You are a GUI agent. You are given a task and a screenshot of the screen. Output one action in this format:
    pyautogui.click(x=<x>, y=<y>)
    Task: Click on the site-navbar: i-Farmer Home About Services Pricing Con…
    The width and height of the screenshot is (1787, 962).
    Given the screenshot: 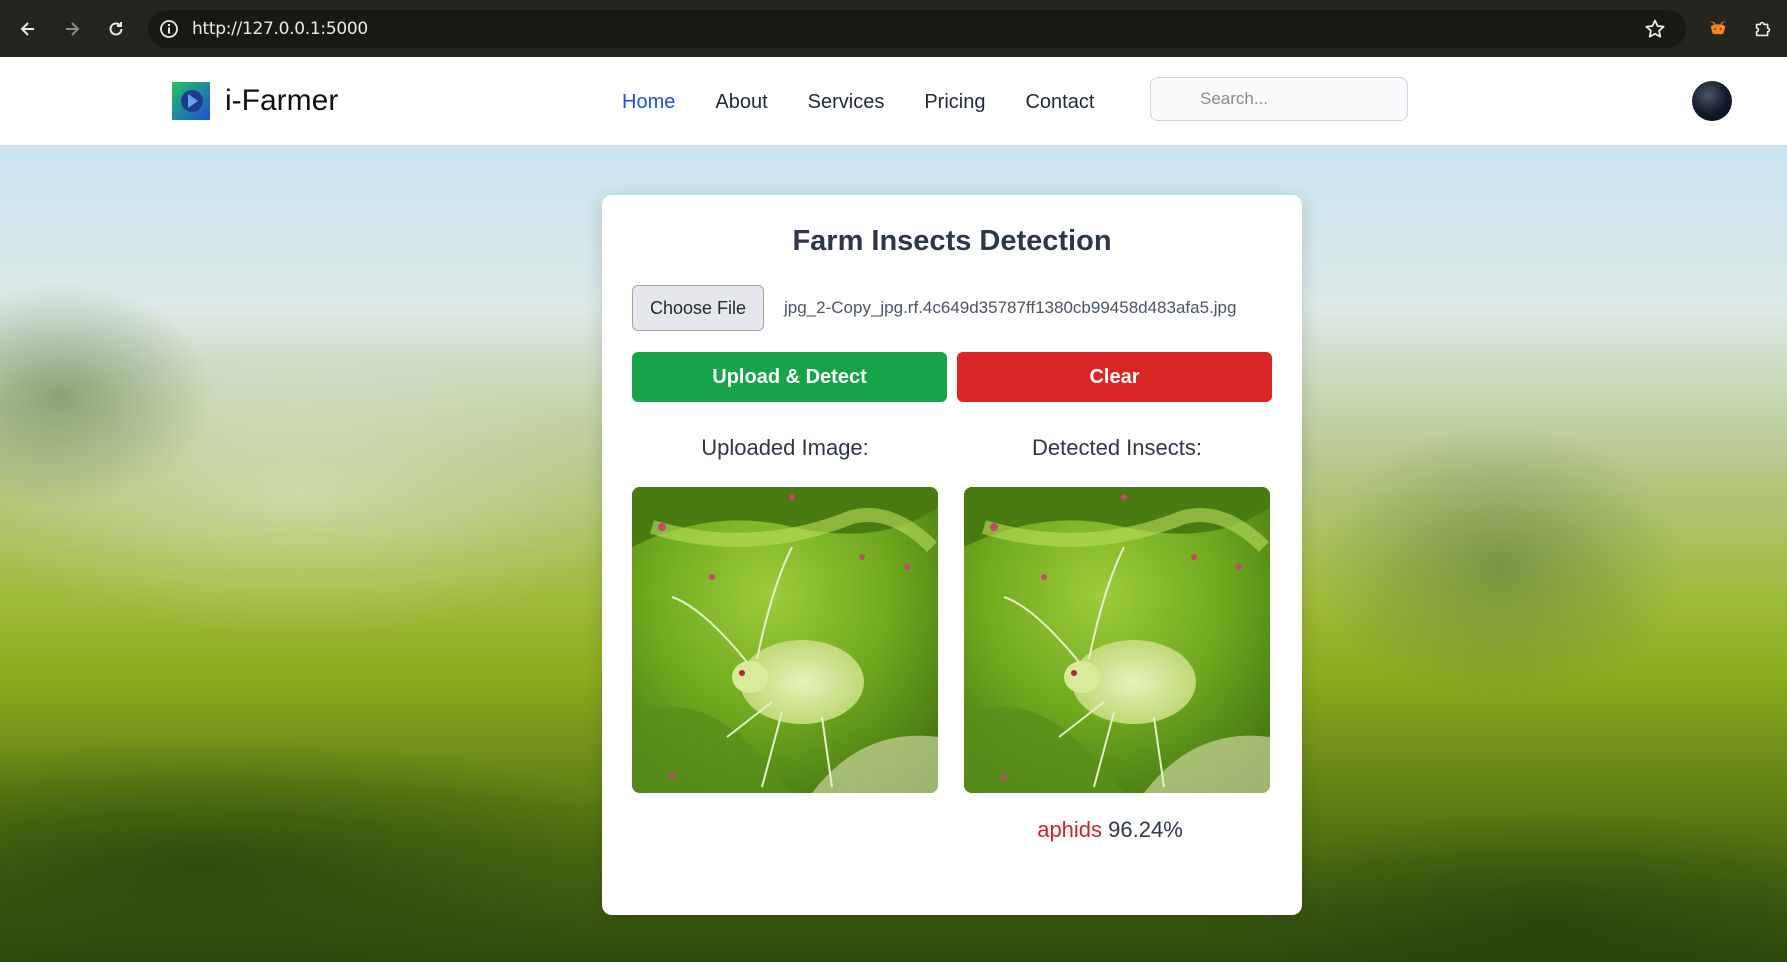 What is the action you would take?
    pyautogui.click(x=893, y=101)
    